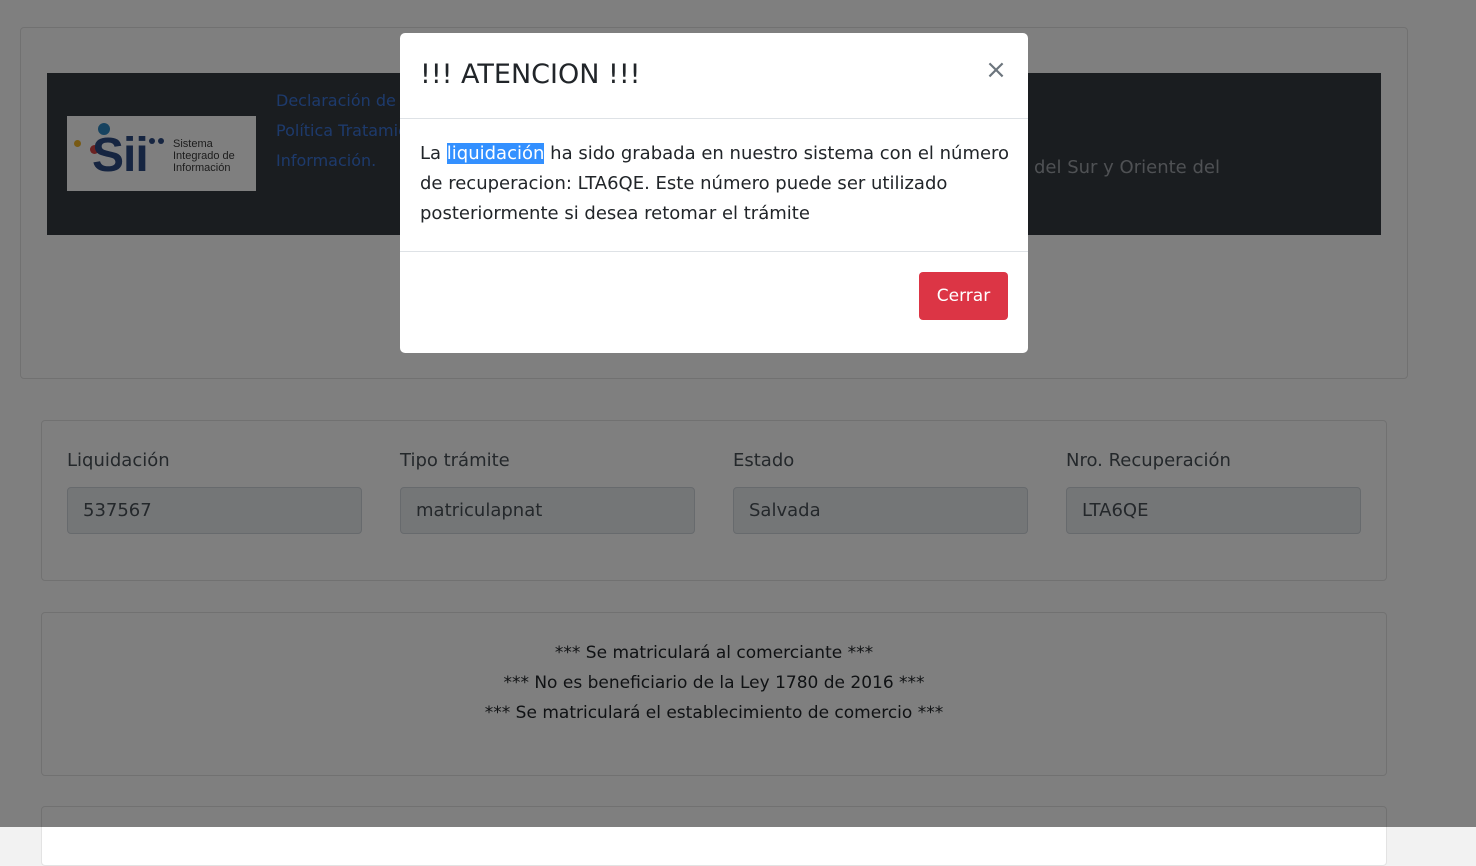 The height and width of the screenshot is (866, 1476). Describe the element at coordinates (963, 296) in the screenshot. I see `cerrar-button: Cerrar` at that location.